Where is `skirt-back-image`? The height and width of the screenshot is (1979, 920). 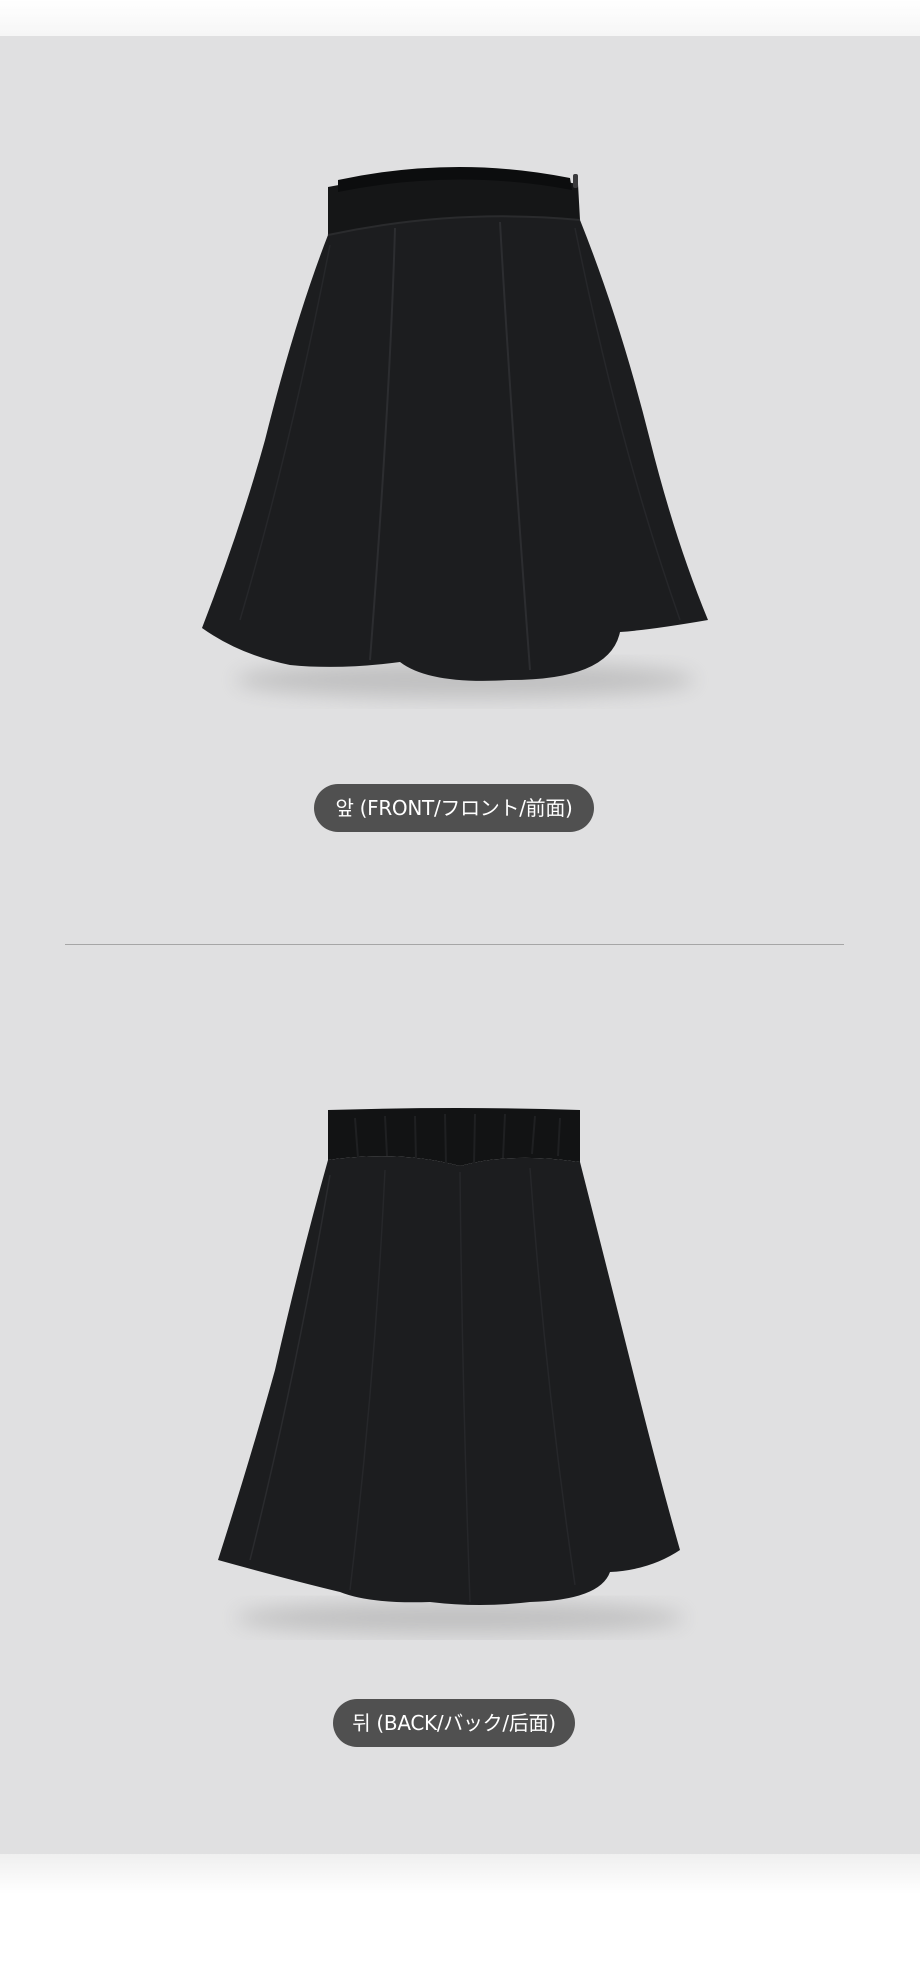 skirt-back-image is located at coordinates (451, 1371).